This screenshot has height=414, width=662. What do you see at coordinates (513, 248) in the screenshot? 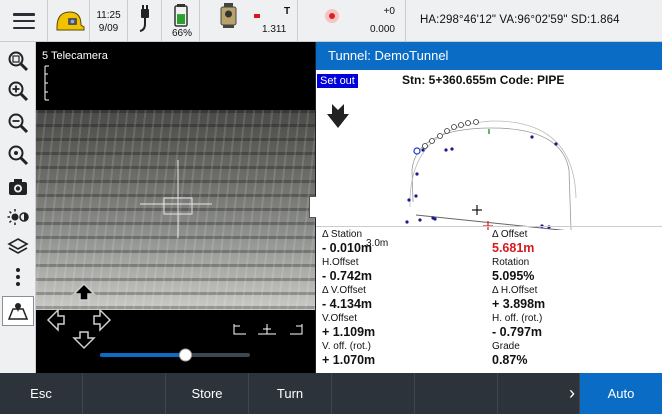
I see `offset-value: 5.681m` at bounding box center [513, 248].